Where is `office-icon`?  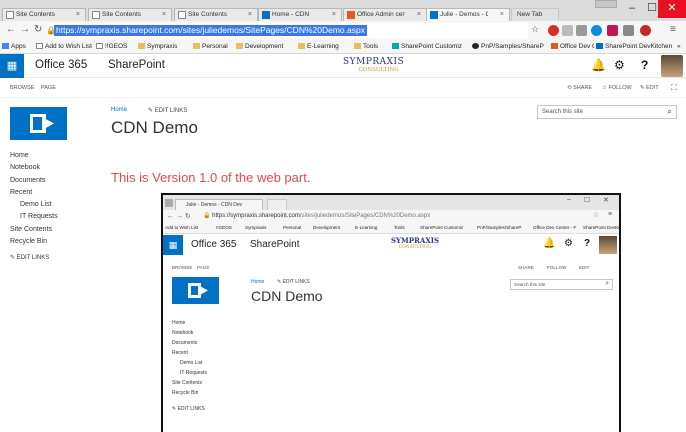
office-icon is located at coordinates (351, 15).